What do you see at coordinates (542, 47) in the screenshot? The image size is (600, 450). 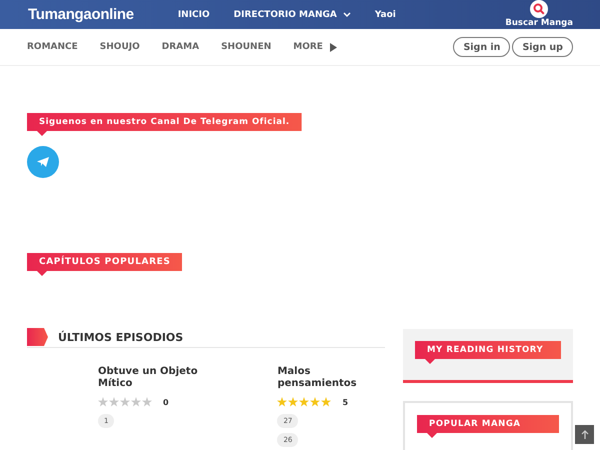 I see `auth-button: Sign up` at bounding box center [542, 47].